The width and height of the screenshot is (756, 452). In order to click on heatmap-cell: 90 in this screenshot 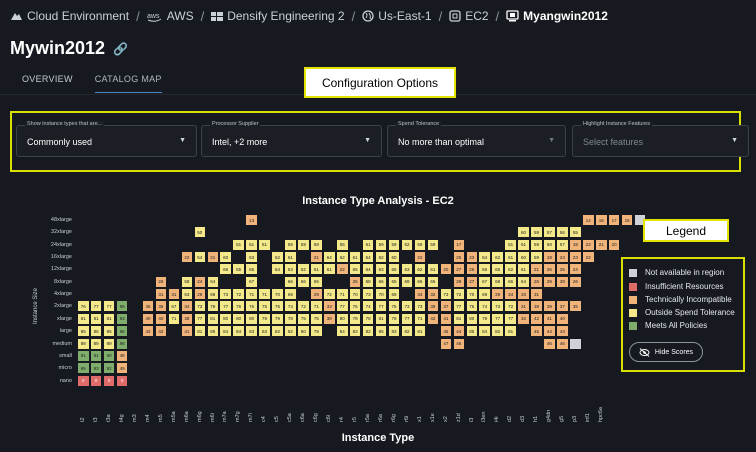, I will do `click(109, 355)`.